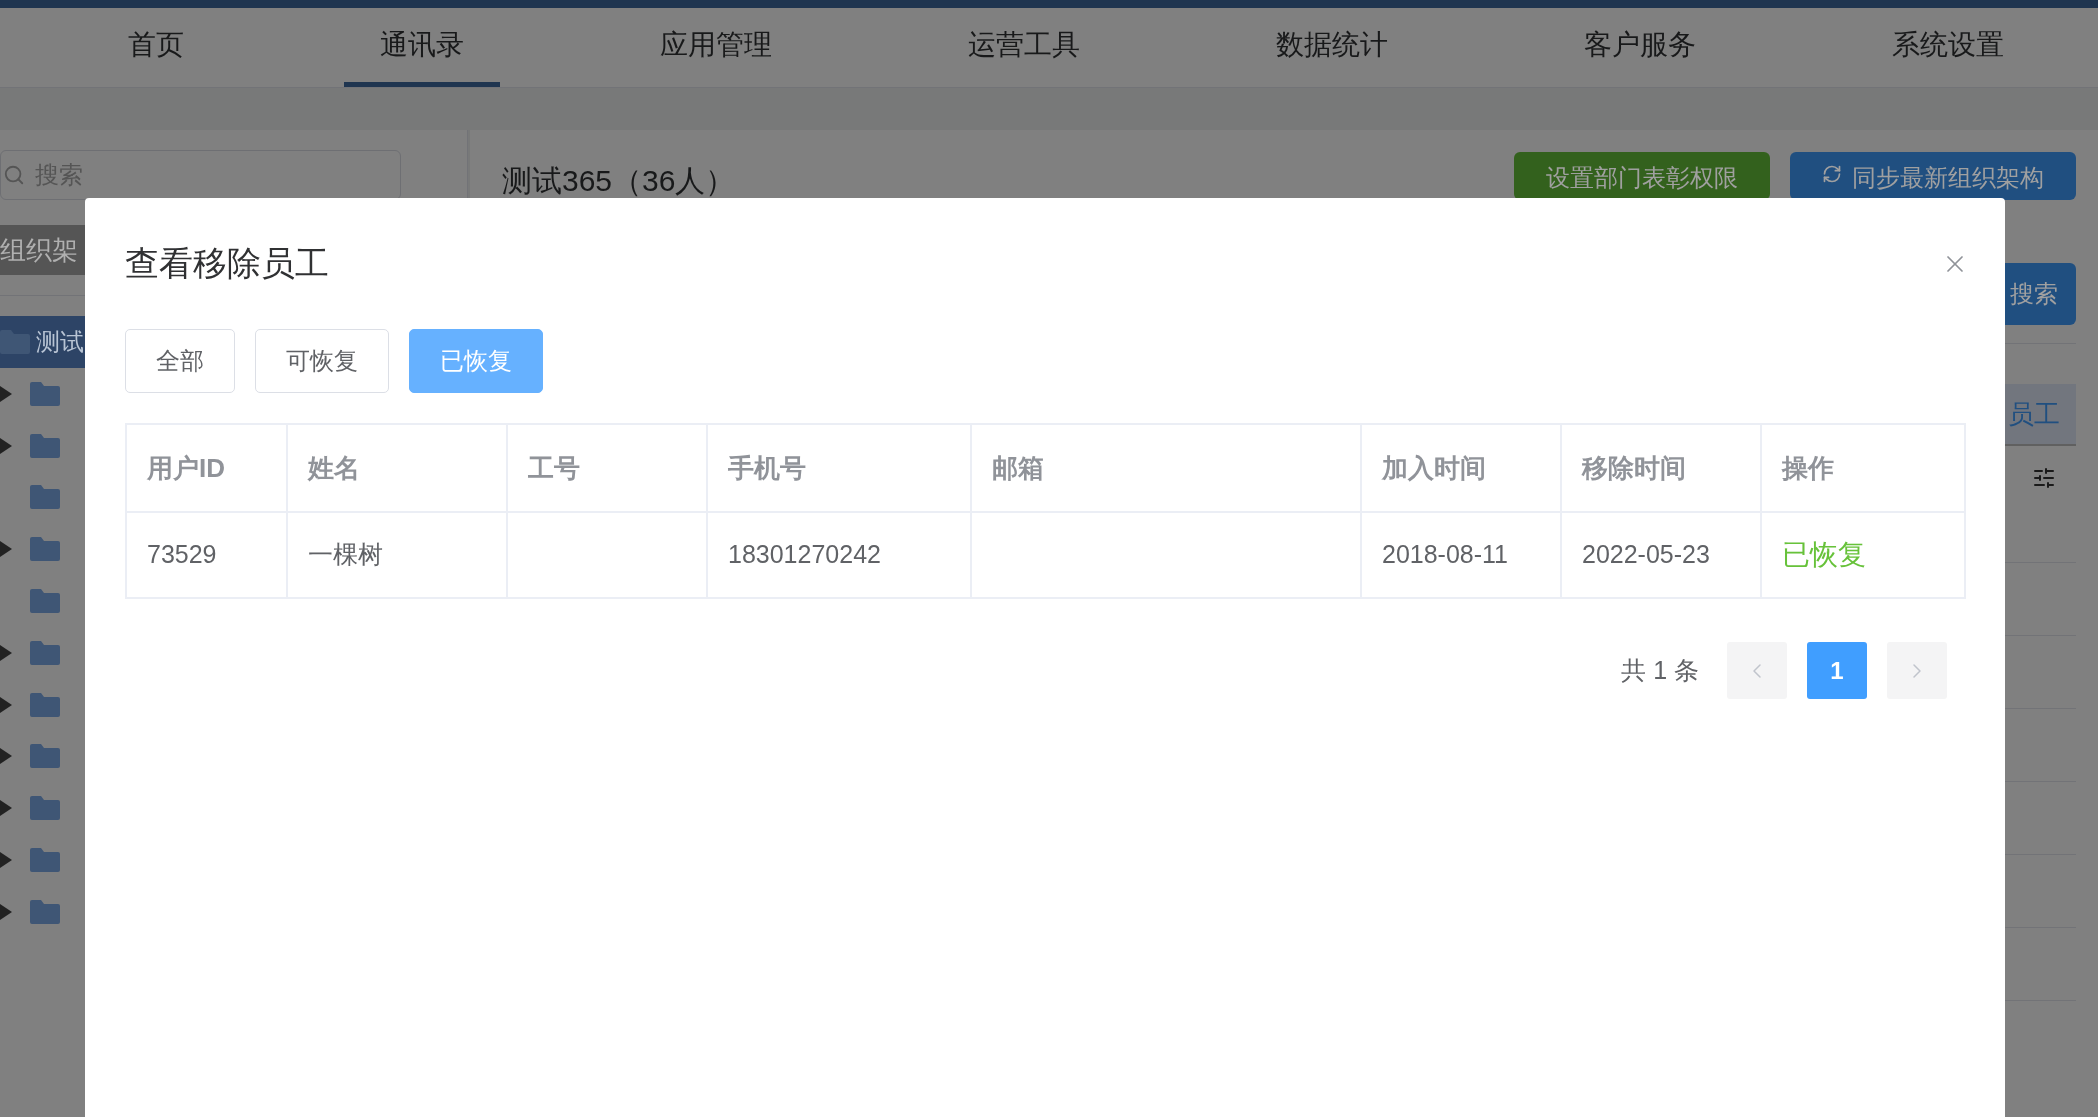  What do you see at coordinates (1824, 554) in the screenshot?
I see `restored-status: 已恢复` at bounding box center [1824, 554].